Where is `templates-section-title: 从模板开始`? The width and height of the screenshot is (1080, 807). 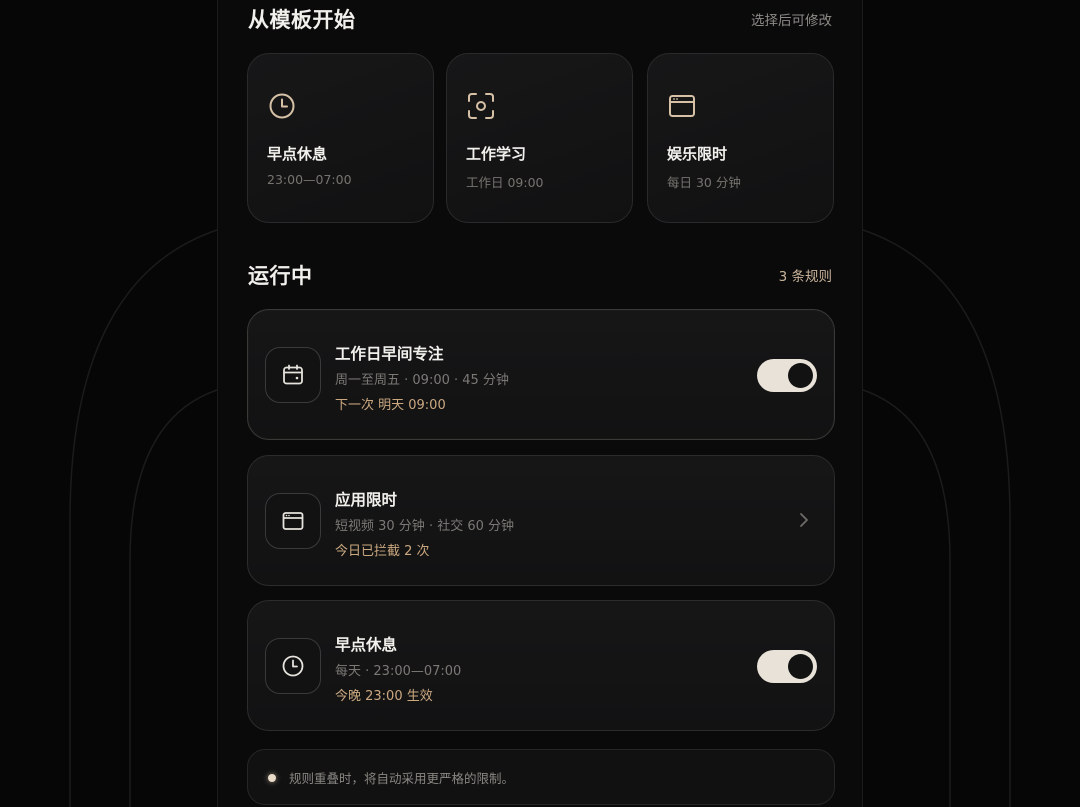 templates-section-title: 从模板开始 is located at coordinates (302, 20).